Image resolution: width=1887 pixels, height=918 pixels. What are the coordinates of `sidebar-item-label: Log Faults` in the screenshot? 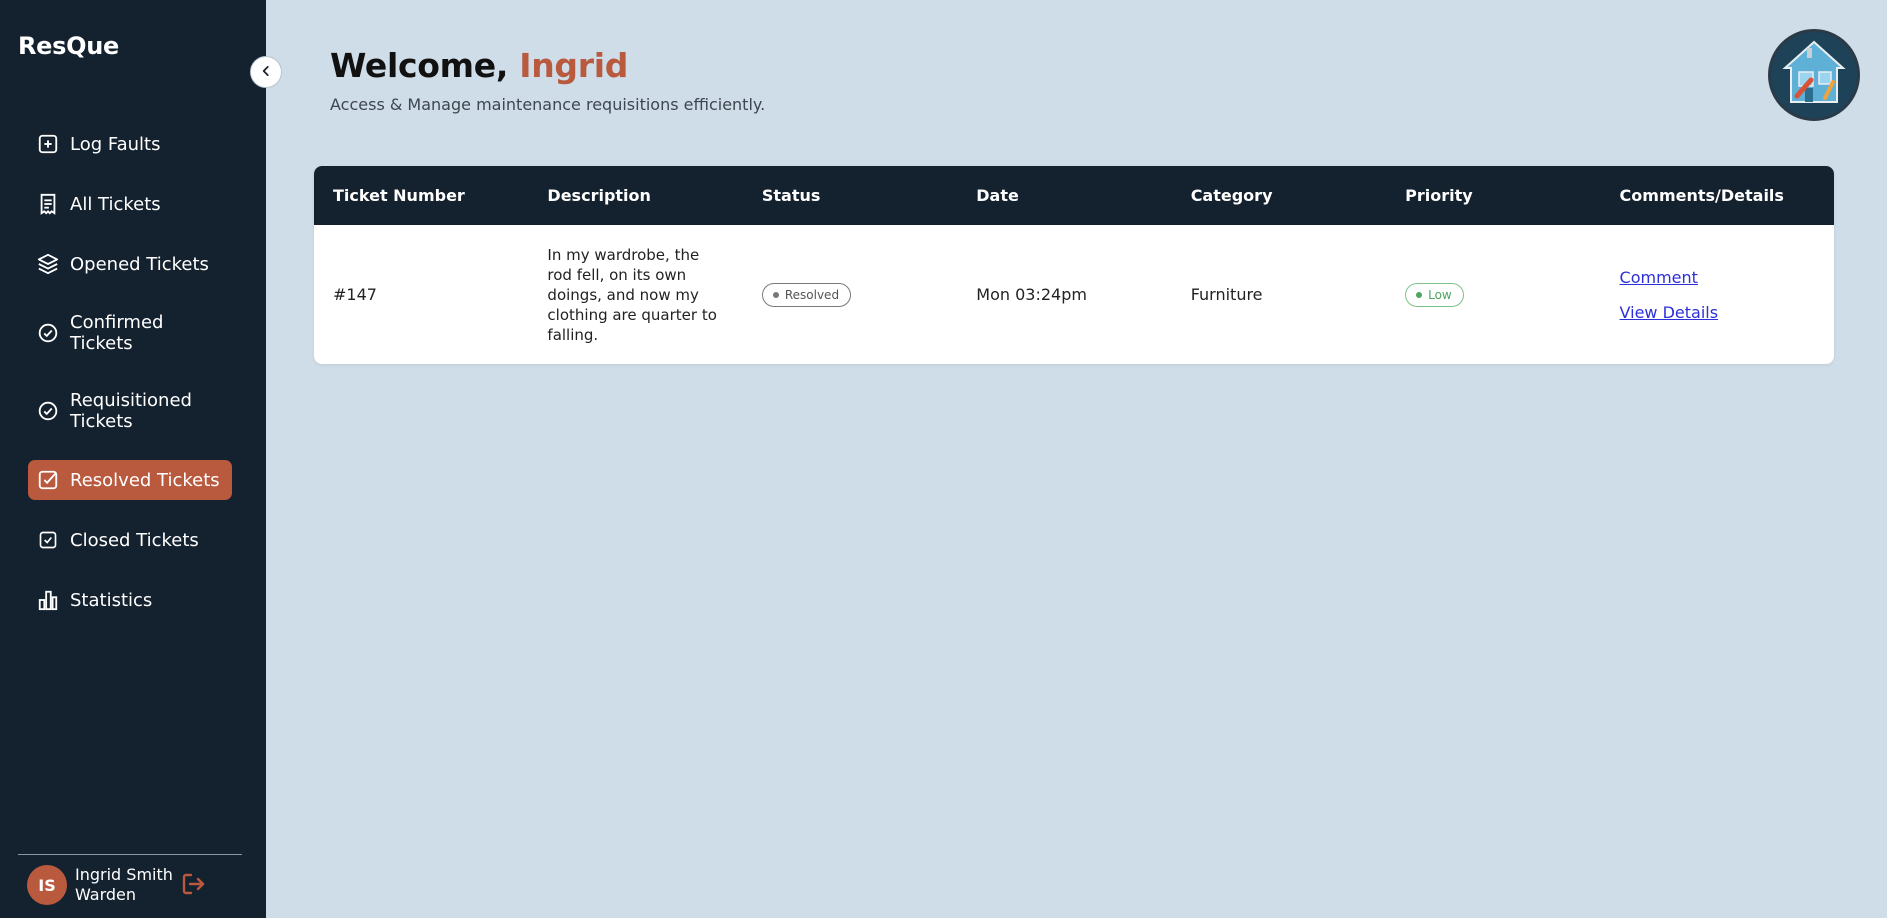 It's located at (115, 144).